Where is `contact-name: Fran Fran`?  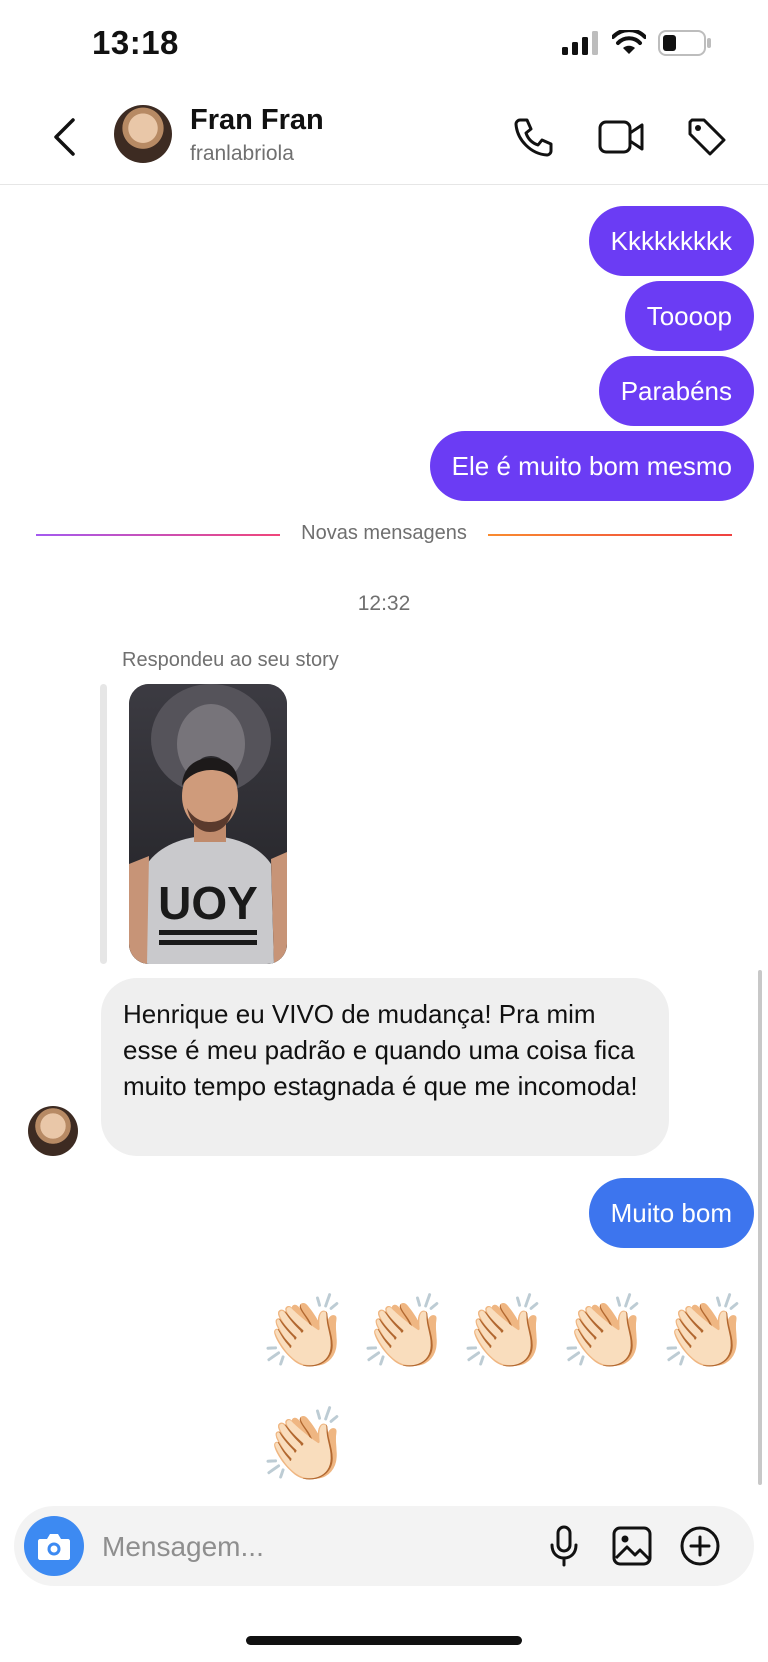
contact-name: Fran Fran is located at coordinates (257, 120).